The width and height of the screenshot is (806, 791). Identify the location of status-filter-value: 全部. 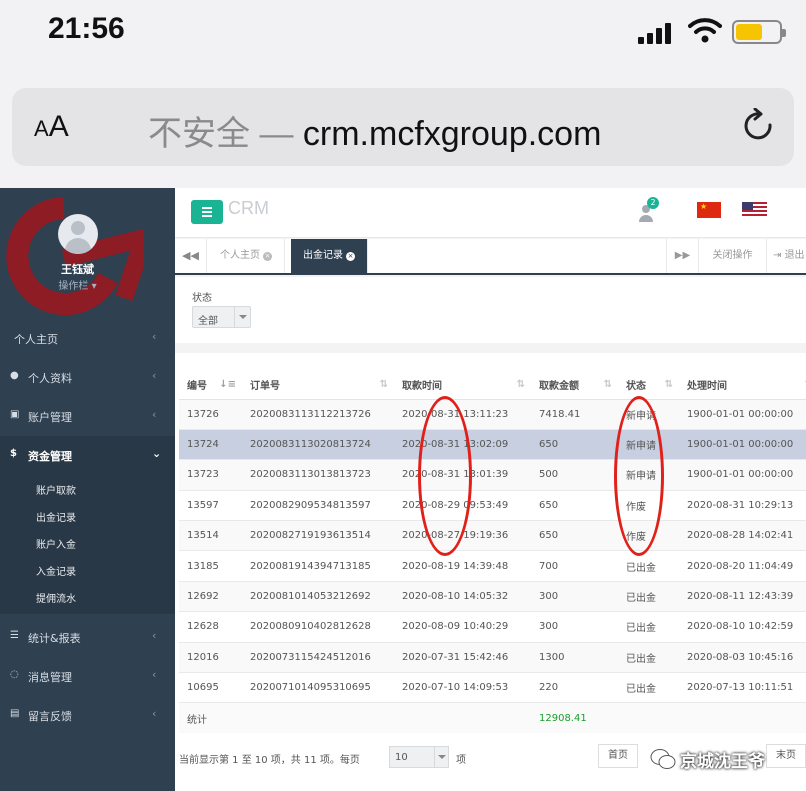
(208, 321).